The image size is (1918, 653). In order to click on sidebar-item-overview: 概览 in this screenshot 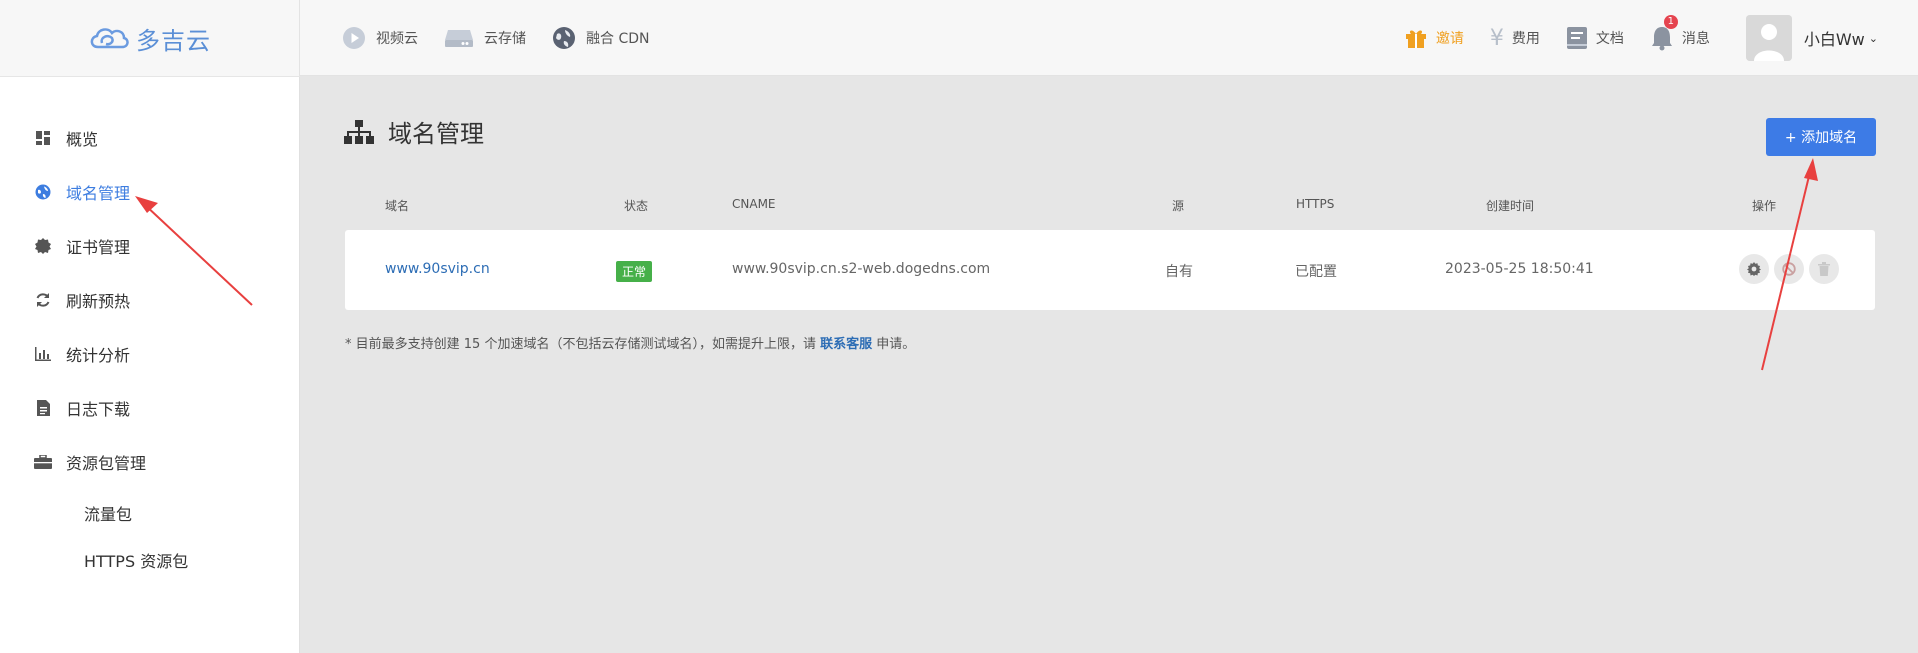, I will do `click(66, 138)`.